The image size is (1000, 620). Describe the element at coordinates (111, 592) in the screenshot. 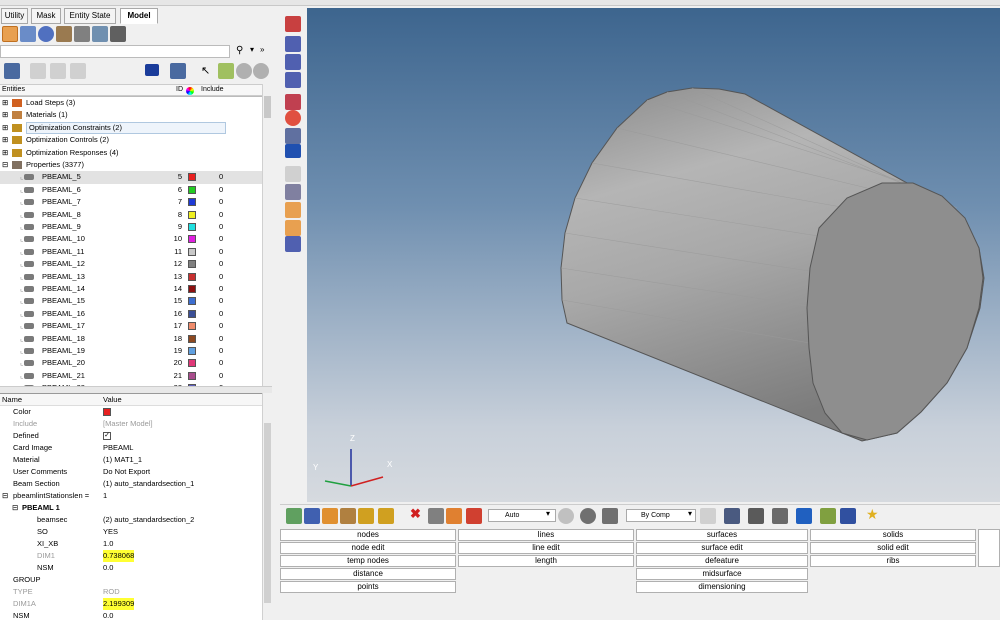

I see `prop-value: ROD` at that location.